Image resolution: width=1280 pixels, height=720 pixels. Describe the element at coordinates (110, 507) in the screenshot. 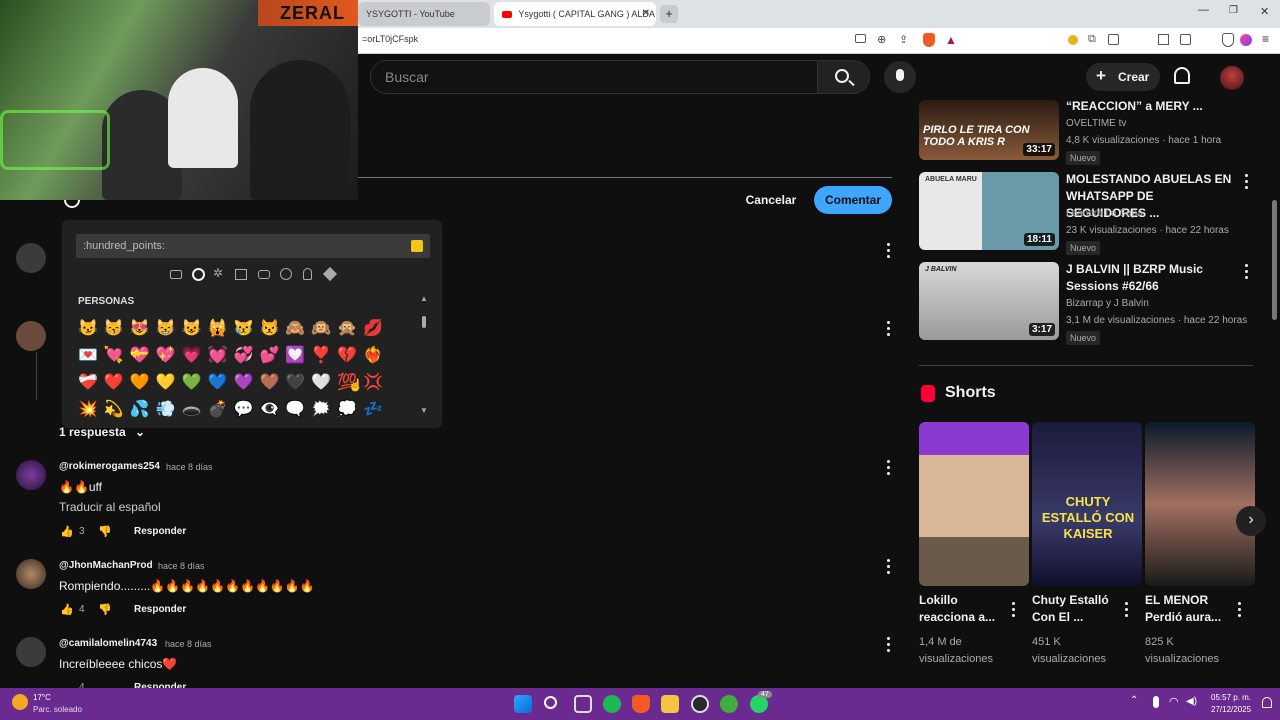

I see `translate-link: Traducir al español` at that location.